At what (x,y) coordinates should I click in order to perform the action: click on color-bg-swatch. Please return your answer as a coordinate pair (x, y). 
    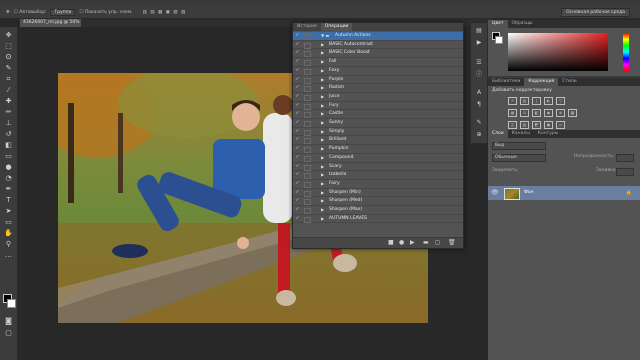
    Looking at the image, I should click on (499, 40).